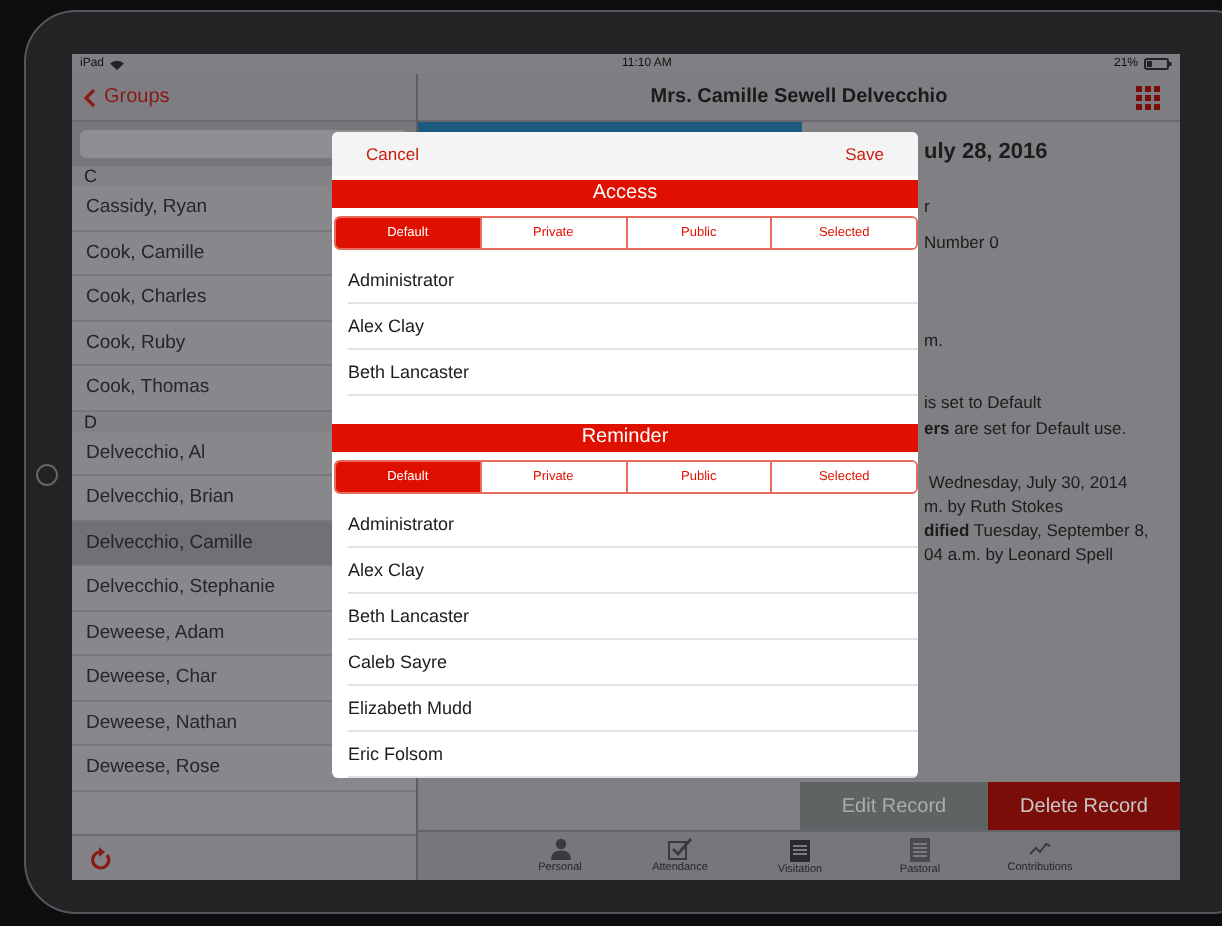  Describe the element at coordinates (986, 153) in the screenshot. I see `record-text: uly 28, 2016` at that location.